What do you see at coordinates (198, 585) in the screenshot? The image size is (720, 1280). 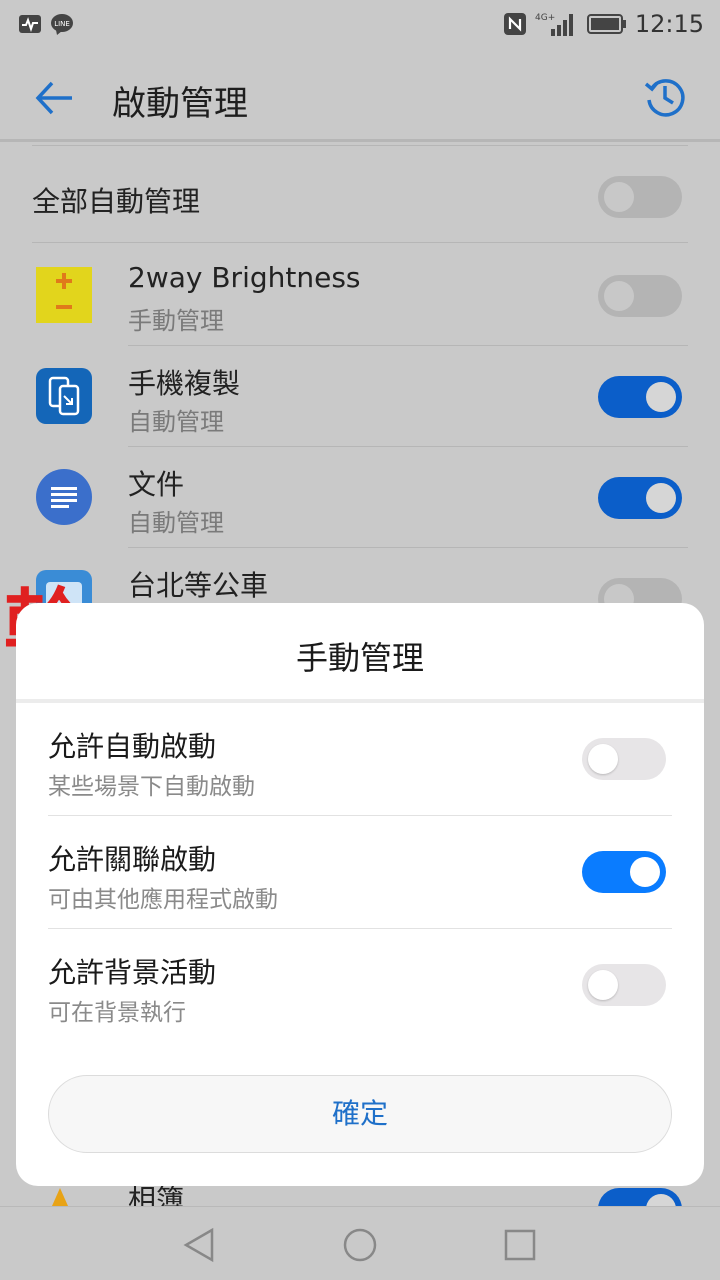 I see `app-name: 台北等公車` at bounding box center [198, 585].